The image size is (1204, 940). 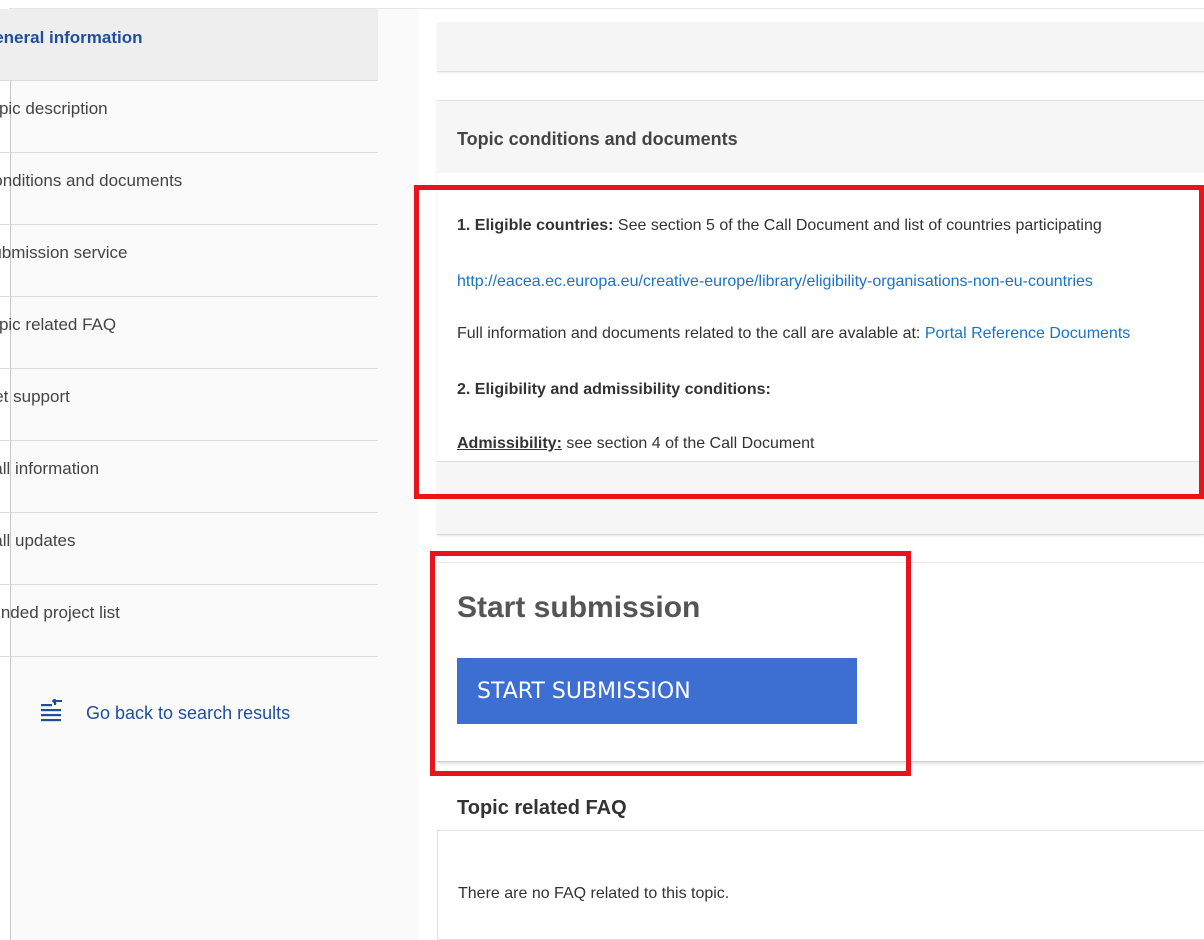 What do you see at coordinates (38, 540) in the screenshot?
I see `sidebar-item-label: Call updates` at bounding box center [38, 540].